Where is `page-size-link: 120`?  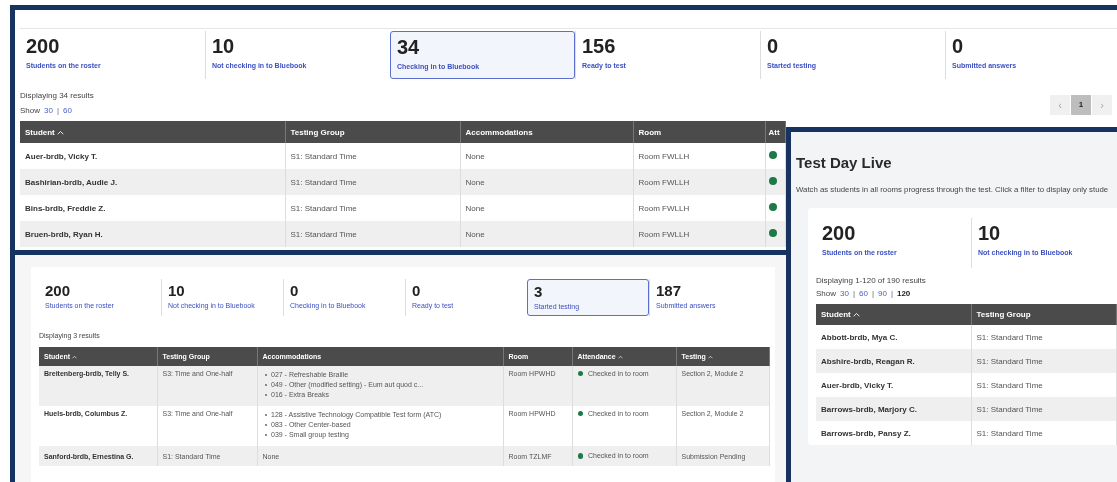 page-size-link: 120 is located at coordinates (903, 293).